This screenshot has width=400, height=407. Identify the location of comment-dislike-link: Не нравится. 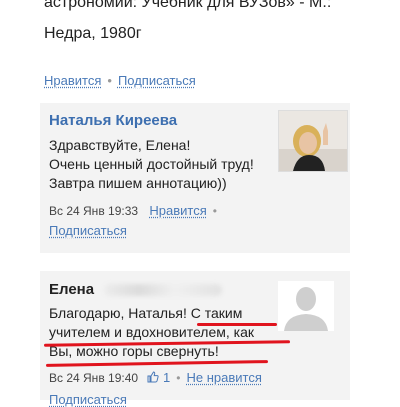
(223, 377).